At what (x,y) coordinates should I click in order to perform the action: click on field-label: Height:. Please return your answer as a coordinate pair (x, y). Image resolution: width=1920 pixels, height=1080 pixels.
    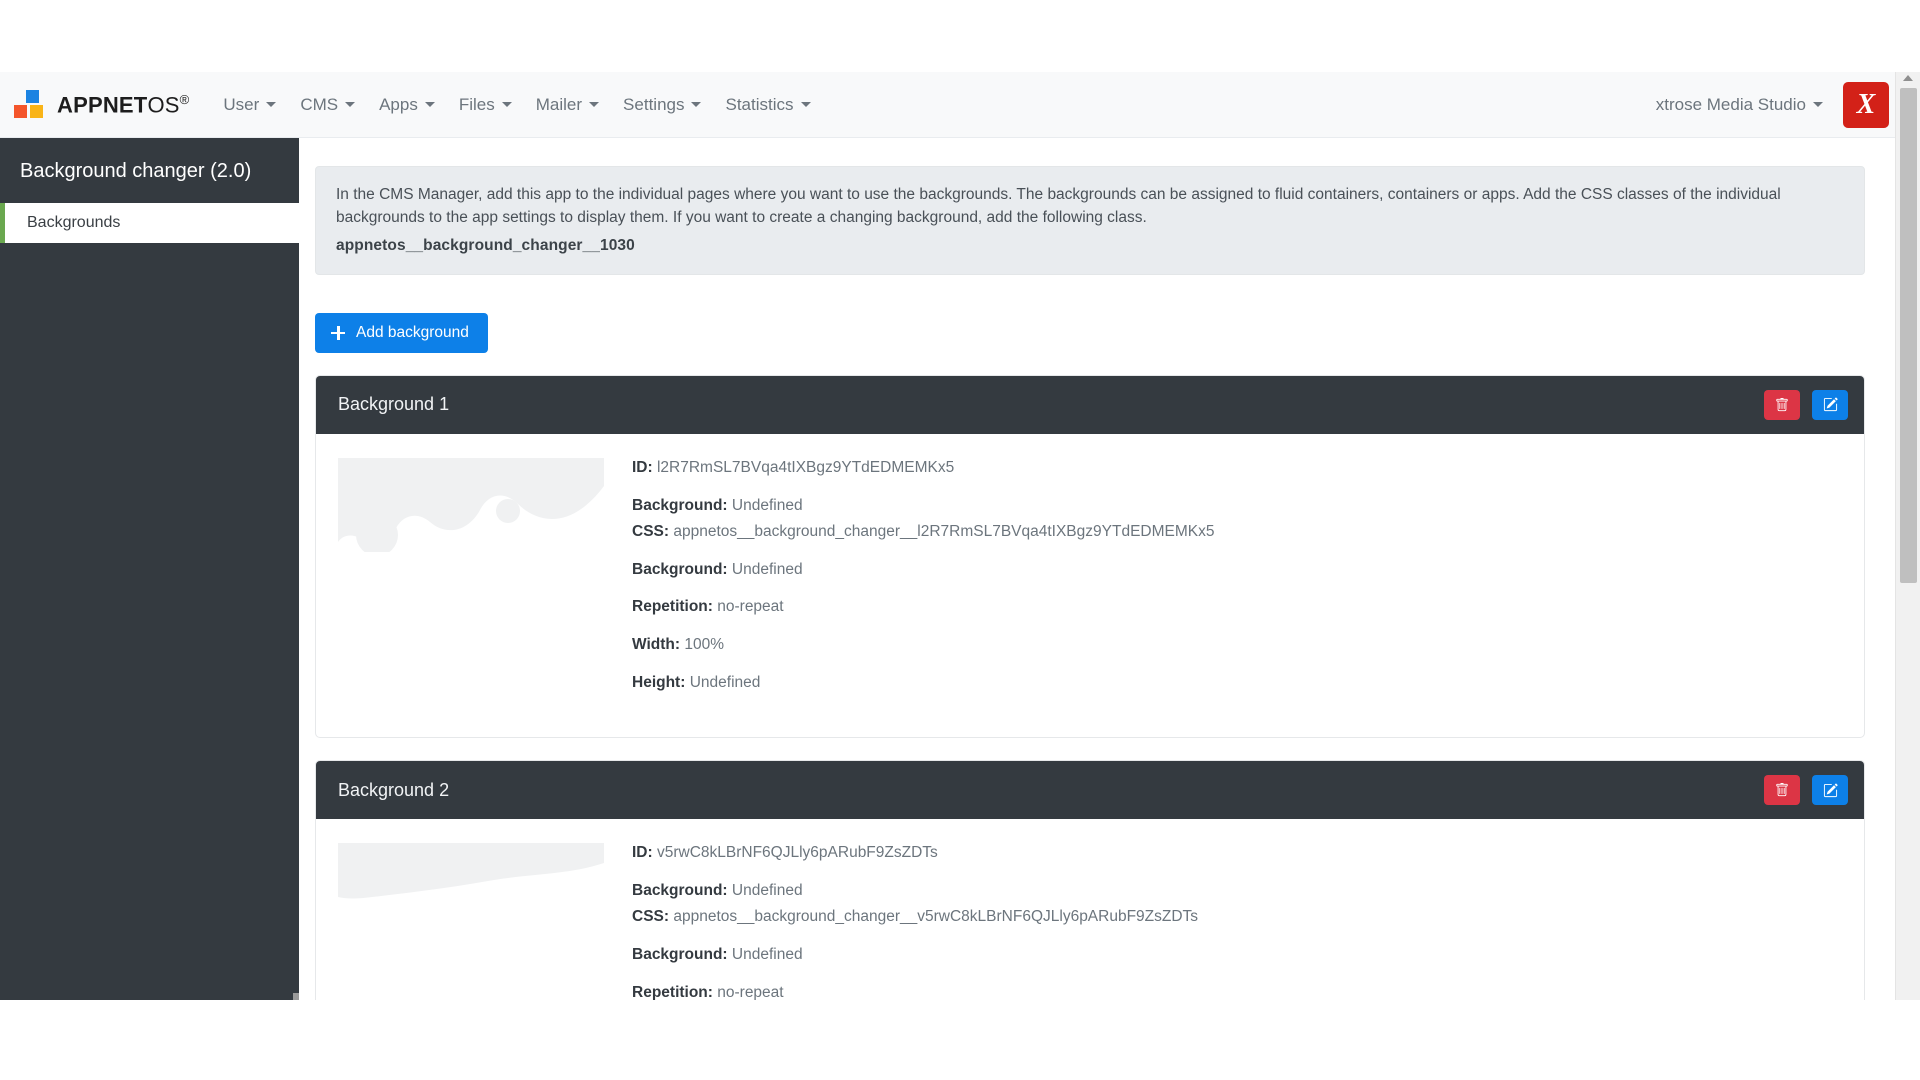
    Looking at the image, I should click on (659, 683).